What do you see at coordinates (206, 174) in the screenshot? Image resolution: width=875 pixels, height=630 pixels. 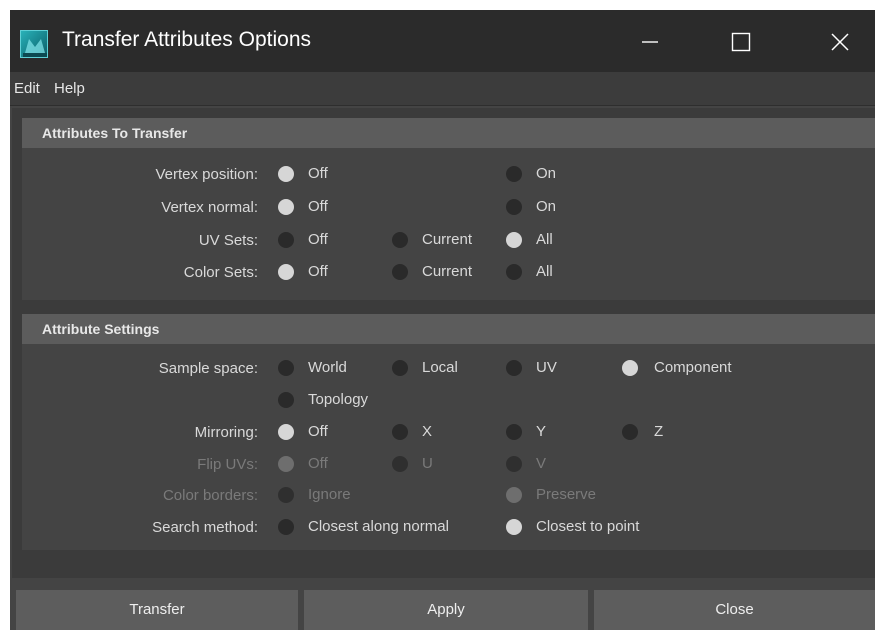 I see `vertex-position-label: Vertex position:` at bounding box center [206, 174].